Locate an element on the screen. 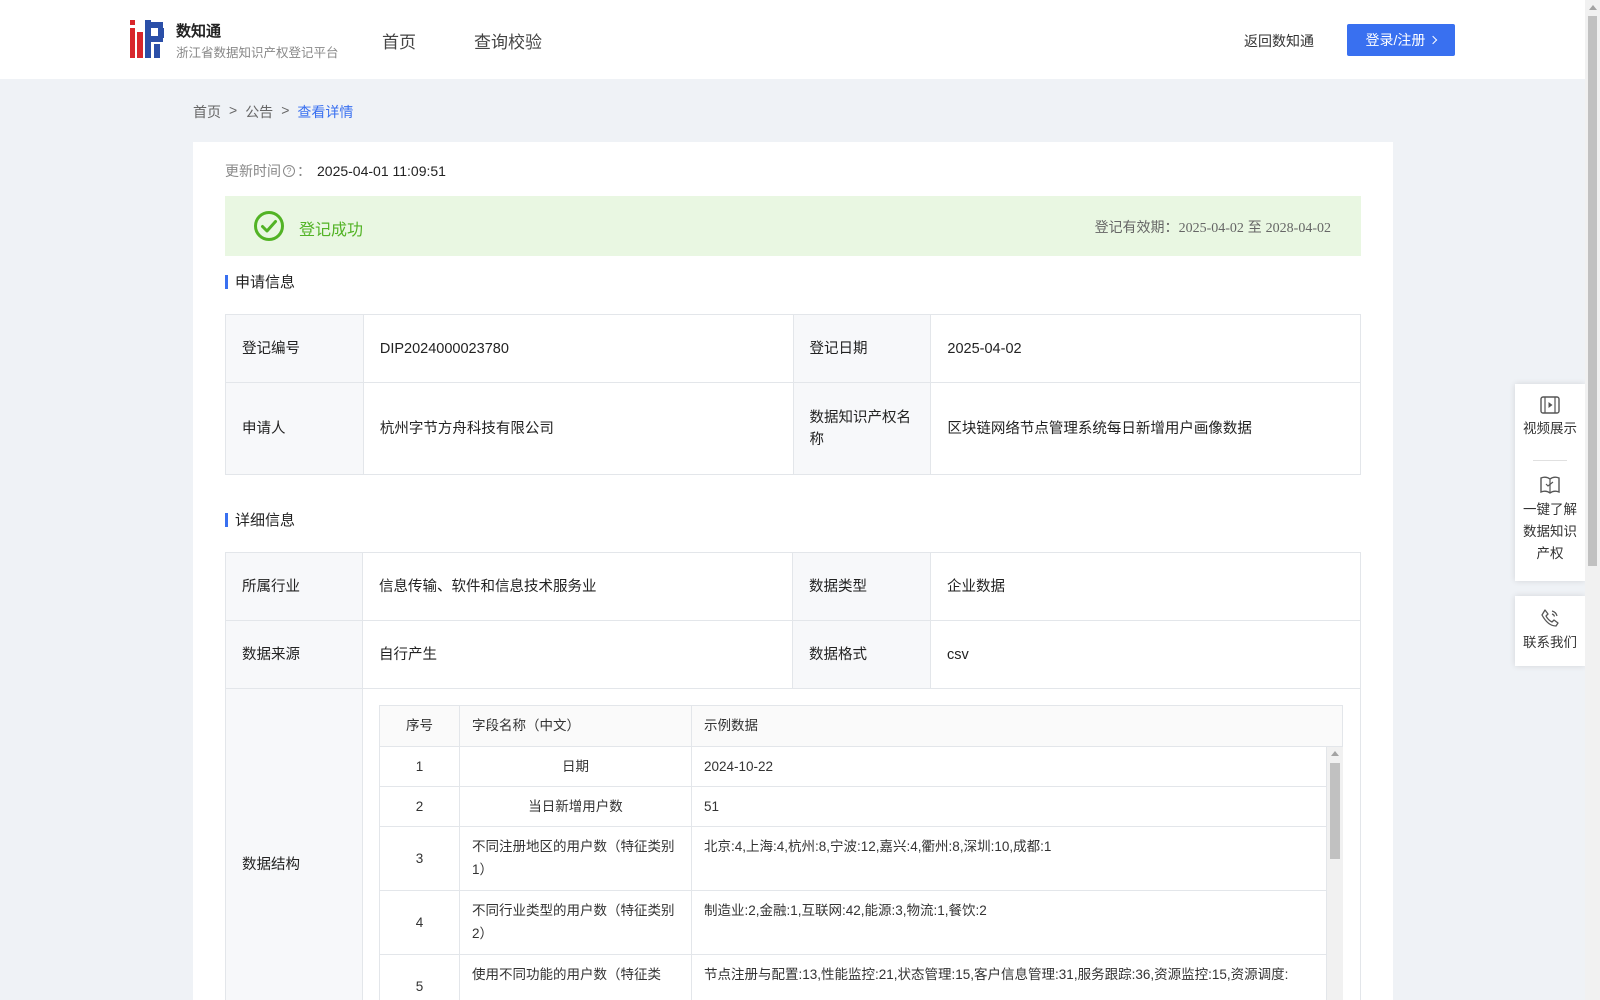 This screenshot has width=1600, height=1000. update-time-row: 更新时间 ? ： 2025-04-01 11:09:51 is located at coordinates (335, 171).